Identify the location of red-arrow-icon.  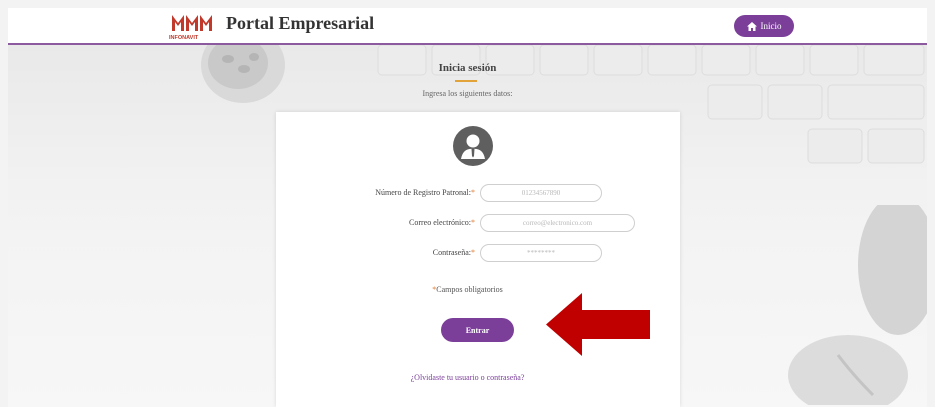
(598, 324).